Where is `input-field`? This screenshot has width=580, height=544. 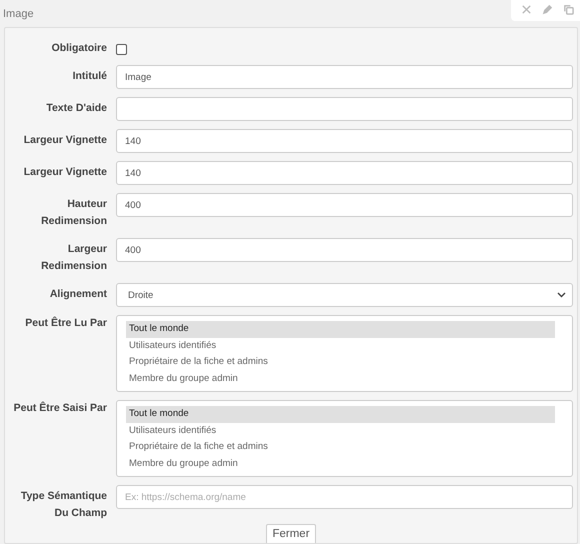
input-field is located at coordinates (344, 109).